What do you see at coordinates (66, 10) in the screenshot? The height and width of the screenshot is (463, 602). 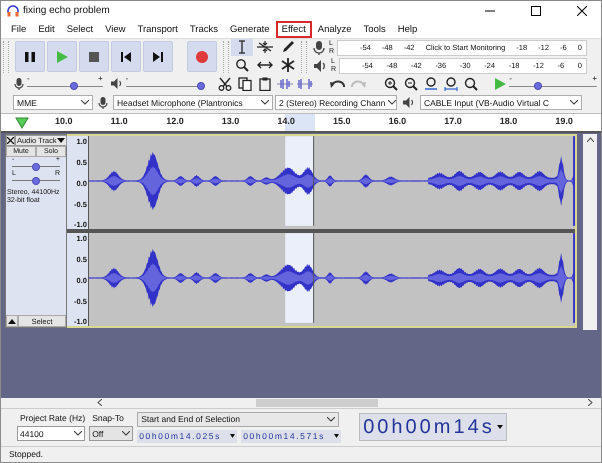 I see `window-title: fixing echo problem` at bounding box center [66, 10].